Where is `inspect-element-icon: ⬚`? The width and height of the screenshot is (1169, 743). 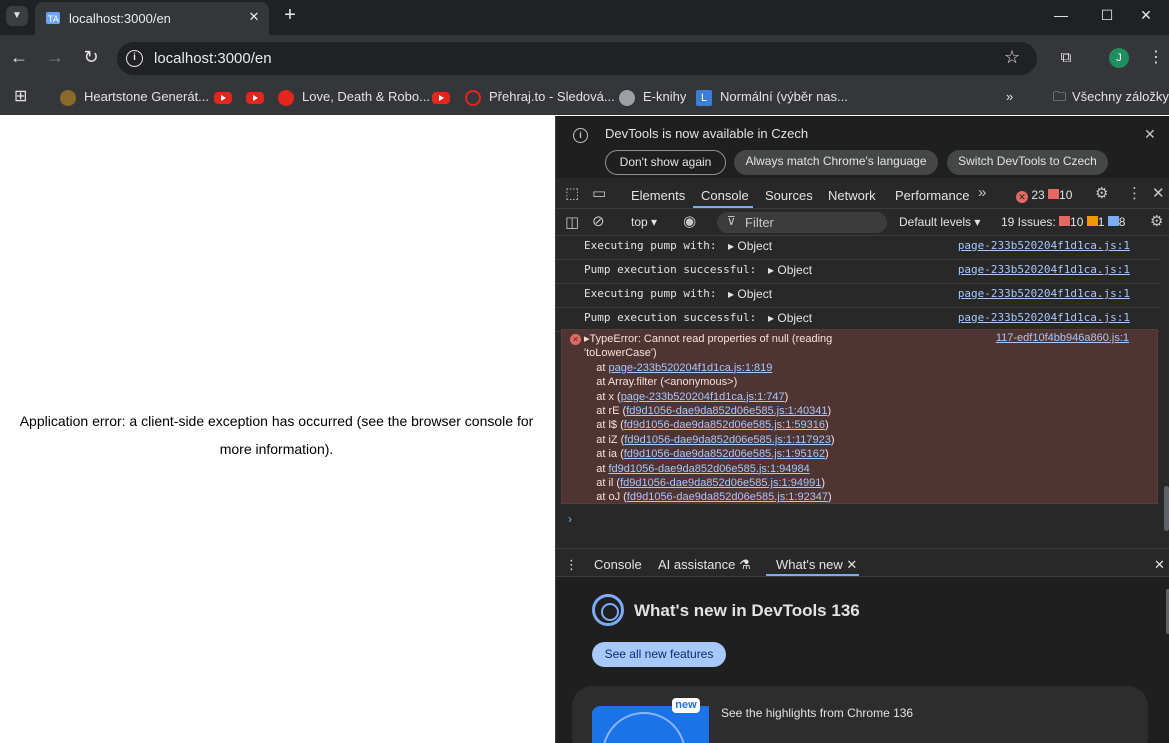 inspect-element-icon: ⬚ is located at coordinates (572, 193).